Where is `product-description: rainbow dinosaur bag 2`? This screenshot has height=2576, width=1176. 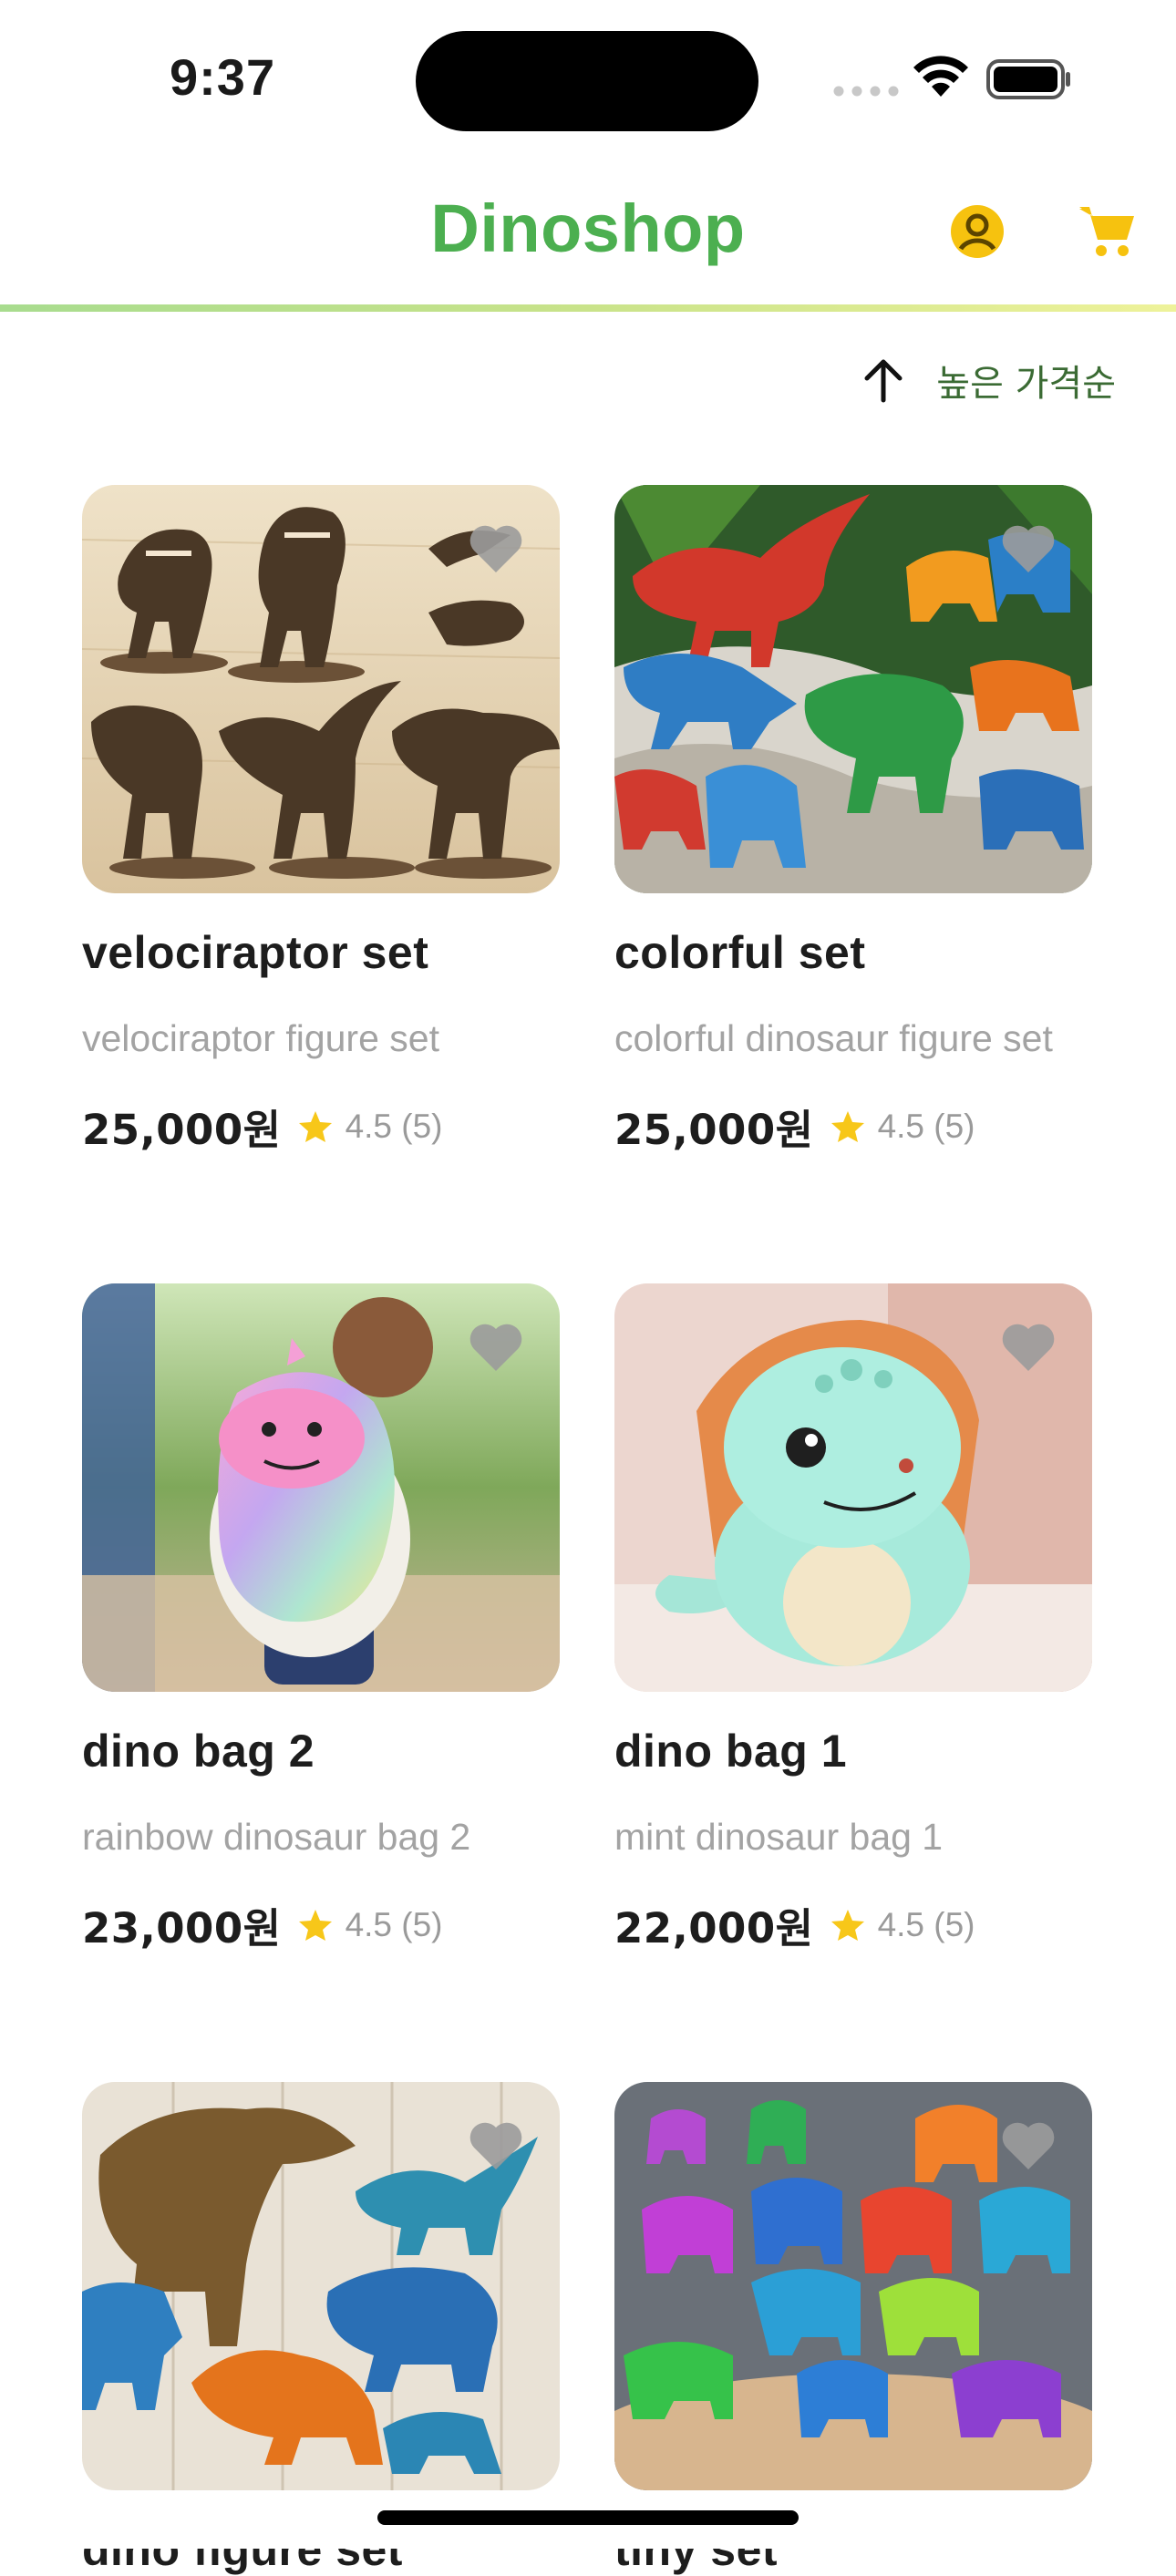 product-description: rainbow dinosaur bag 2 is located at coordinates (276, 1837).